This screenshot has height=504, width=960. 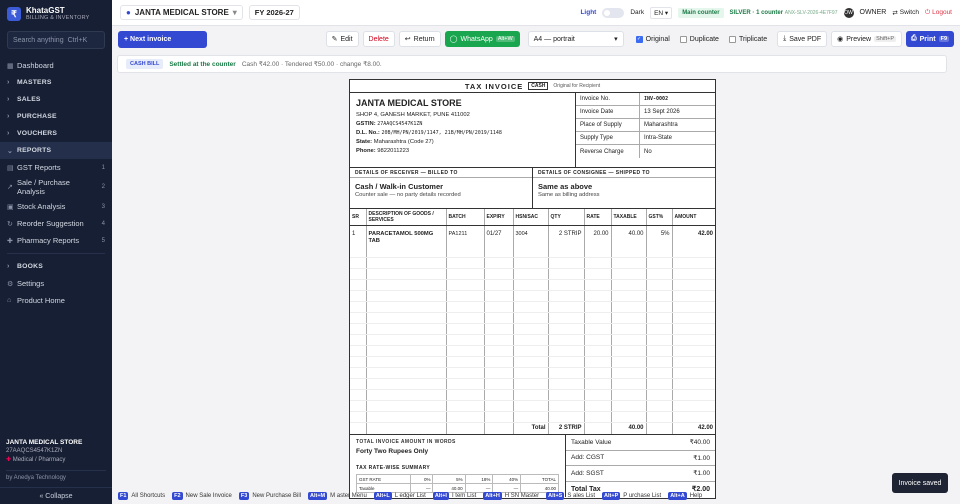 I want to click on avatar: OW, so click(x=848, y=12).